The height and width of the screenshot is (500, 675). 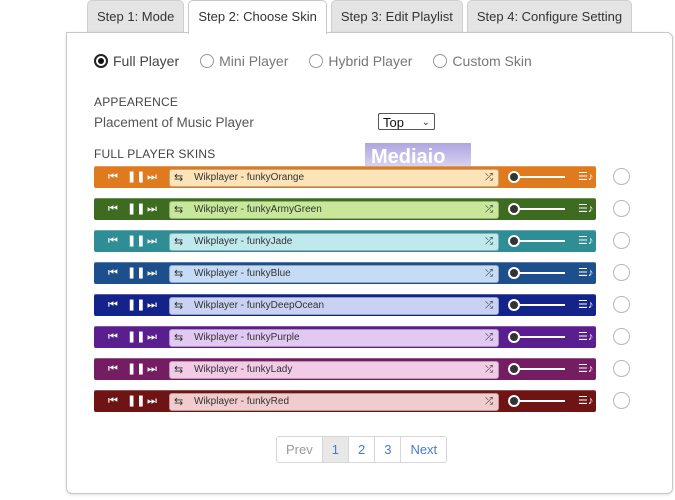 I want to click on pagination-page-1: 1, so click(x=335, y=449).